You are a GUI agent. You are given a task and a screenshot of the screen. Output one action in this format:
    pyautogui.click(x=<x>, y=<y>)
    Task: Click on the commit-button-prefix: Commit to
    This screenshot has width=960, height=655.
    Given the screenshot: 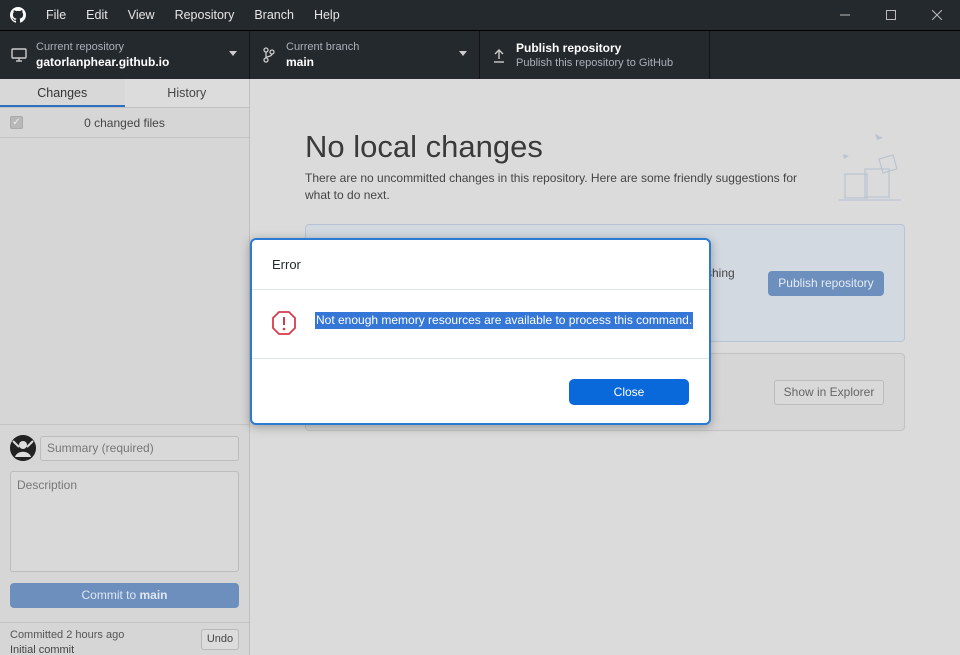 What is the action you would take?
    pyautogui.click(x=110, y=595)
    